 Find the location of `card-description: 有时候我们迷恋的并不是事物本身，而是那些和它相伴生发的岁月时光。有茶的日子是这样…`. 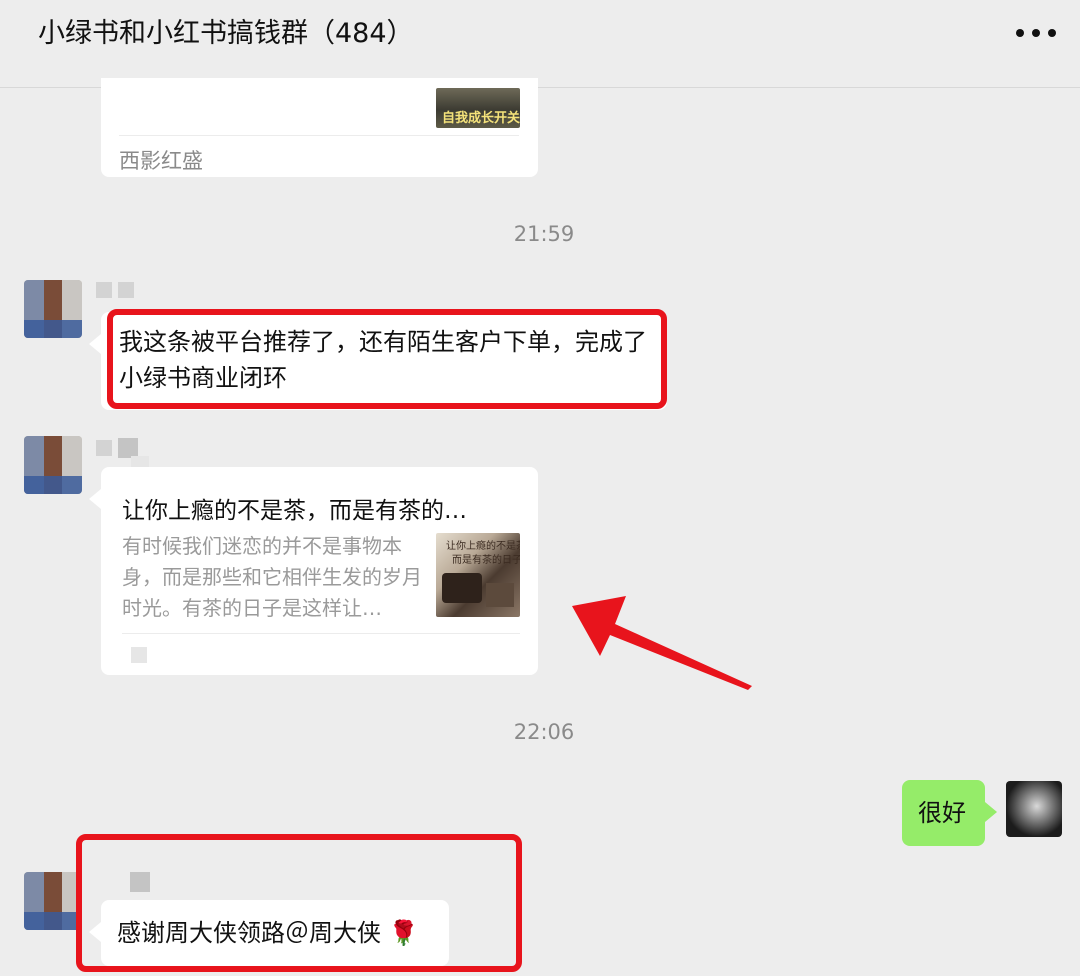

card-description: 有时候我们迷恋的并不是事物本身，而是那些和它相伴生发的岁月时光。有茶的日子是这样… is located at coordinates (272, 577).